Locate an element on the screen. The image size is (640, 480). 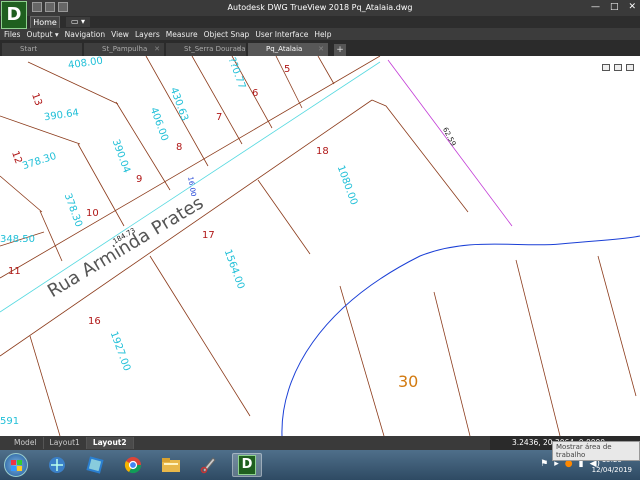
menu-output: Output ▾ is located at coordinates (42, 34).